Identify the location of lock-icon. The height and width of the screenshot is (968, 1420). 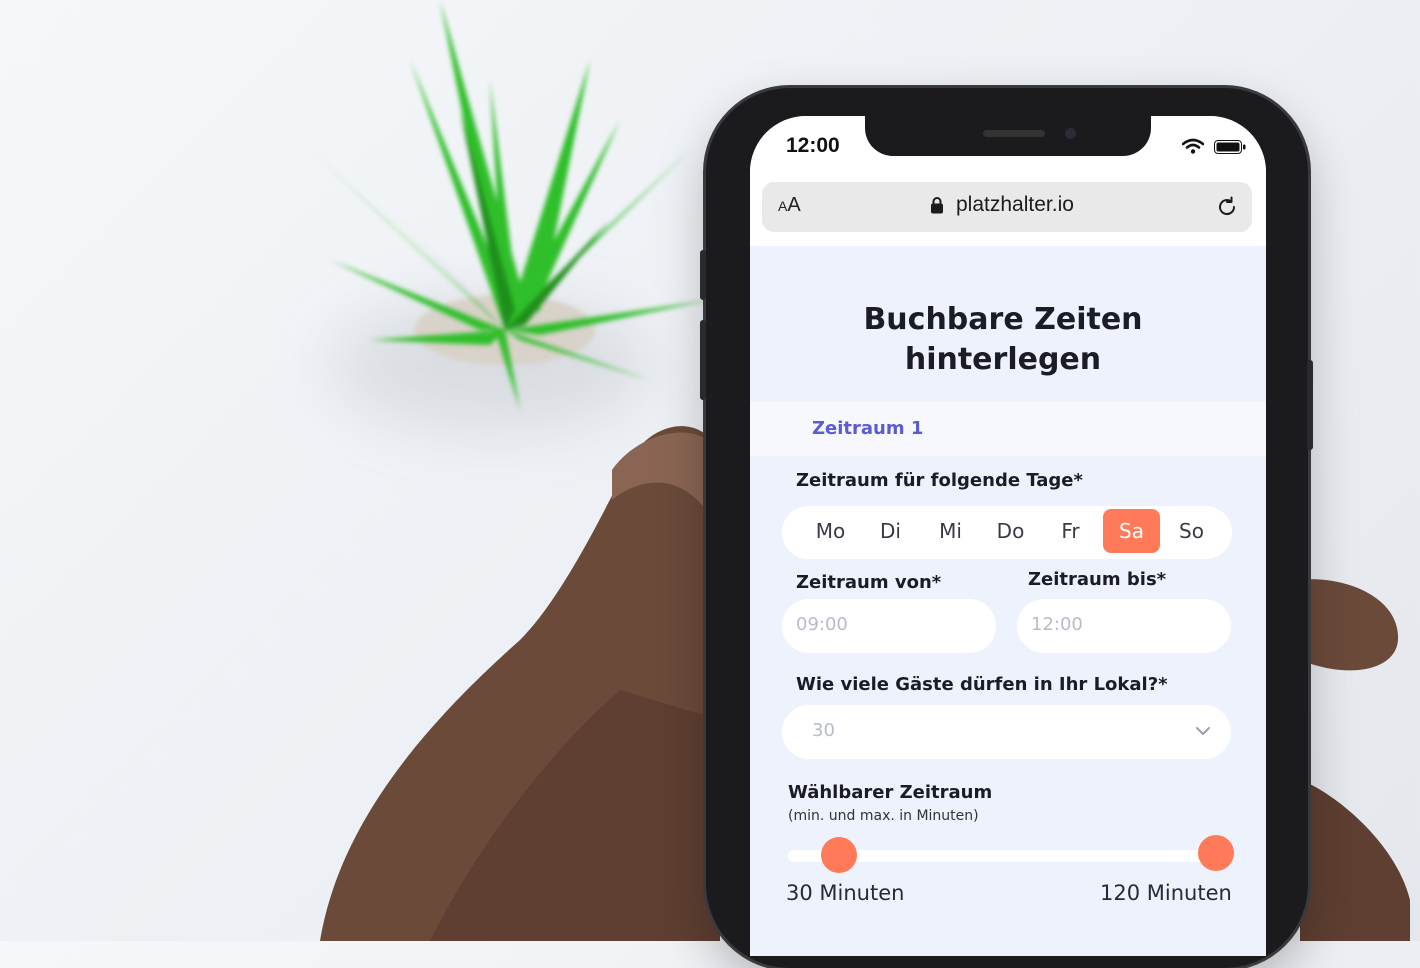
(937, 205).